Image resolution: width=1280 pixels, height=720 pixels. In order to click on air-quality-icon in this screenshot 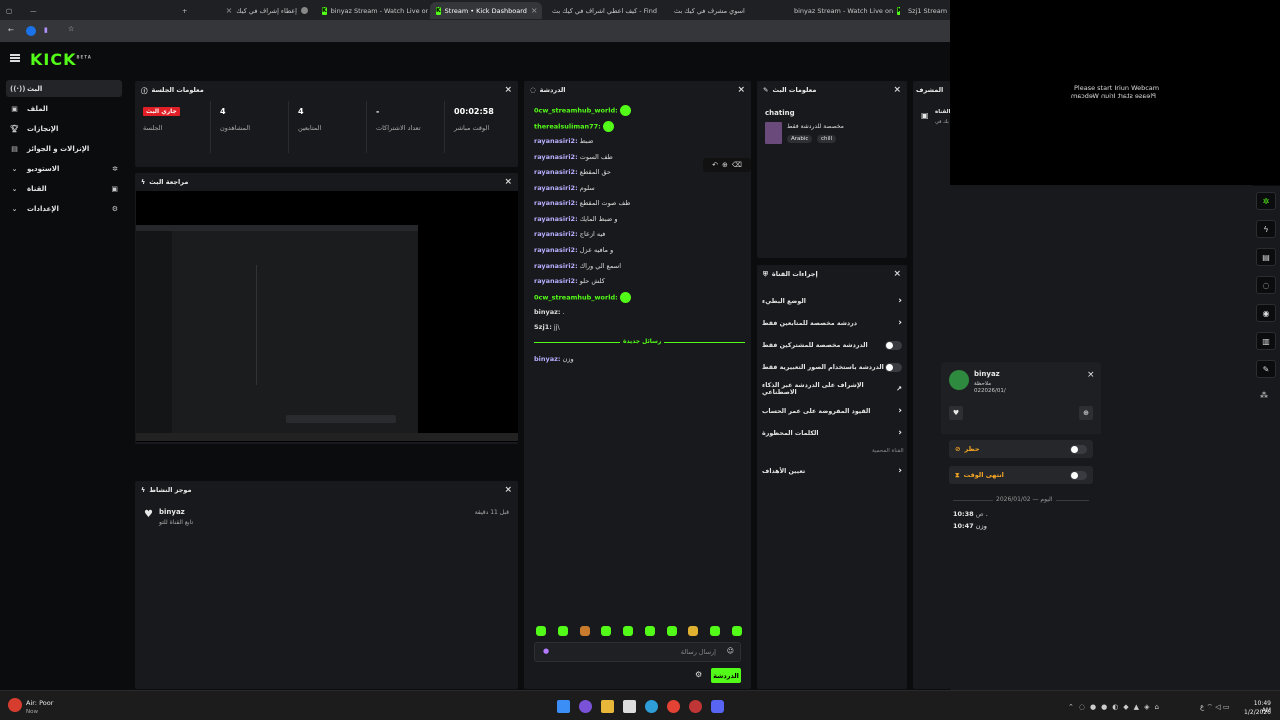, I will do `click(15, 705)`.